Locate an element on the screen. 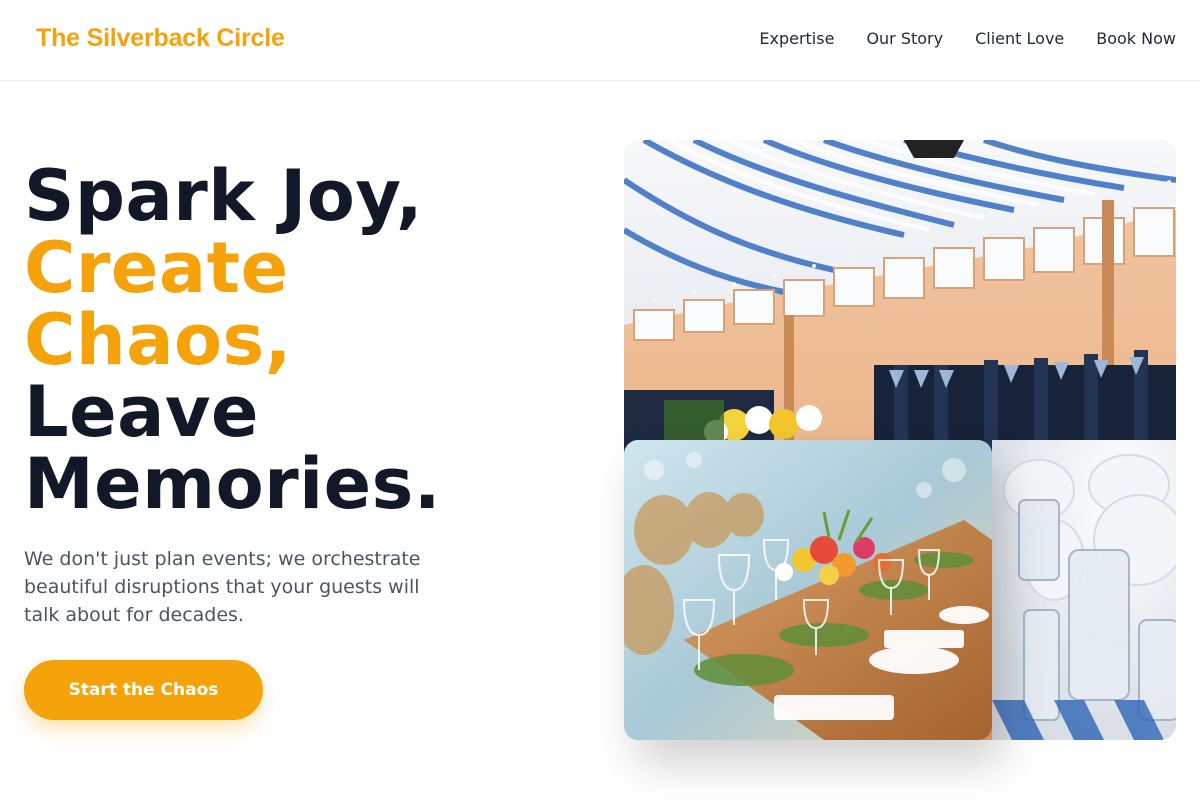 The height and width of the screenshot is (800, 1200). start-the-chaos-button: Start the Chaos is located at coordinates (143, 690).